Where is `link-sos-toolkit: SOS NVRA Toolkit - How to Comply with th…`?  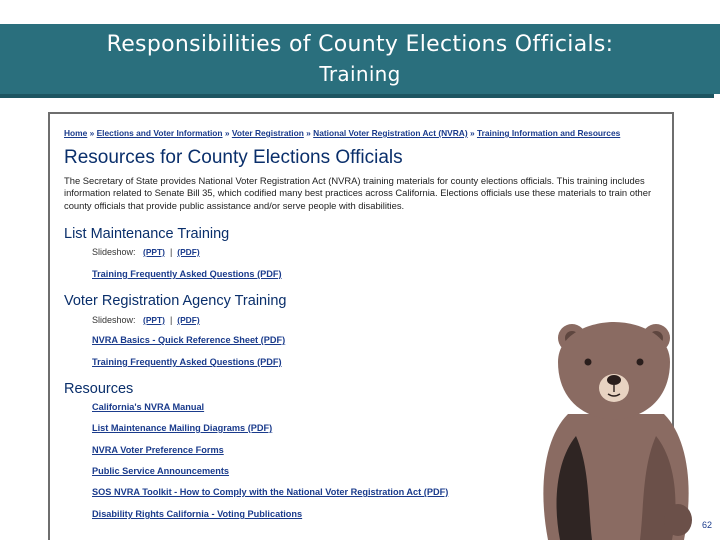
link-sos-toolkit: SOS NVRA Toolkit - How to Comply with th… is located at coordinates (270, 492).